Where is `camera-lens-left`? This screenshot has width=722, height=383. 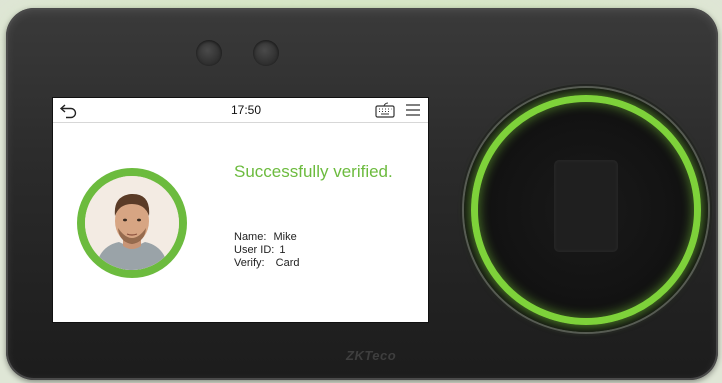 camera-lens-left is located at coordinates (209, 53).